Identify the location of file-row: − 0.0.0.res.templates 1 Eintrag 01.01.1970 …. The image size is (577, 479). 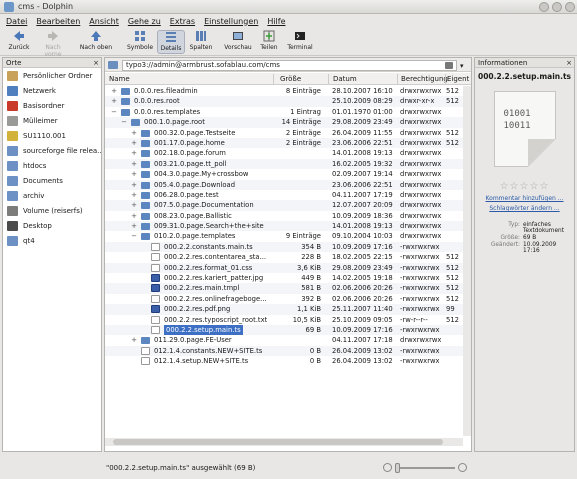
(284, 112).